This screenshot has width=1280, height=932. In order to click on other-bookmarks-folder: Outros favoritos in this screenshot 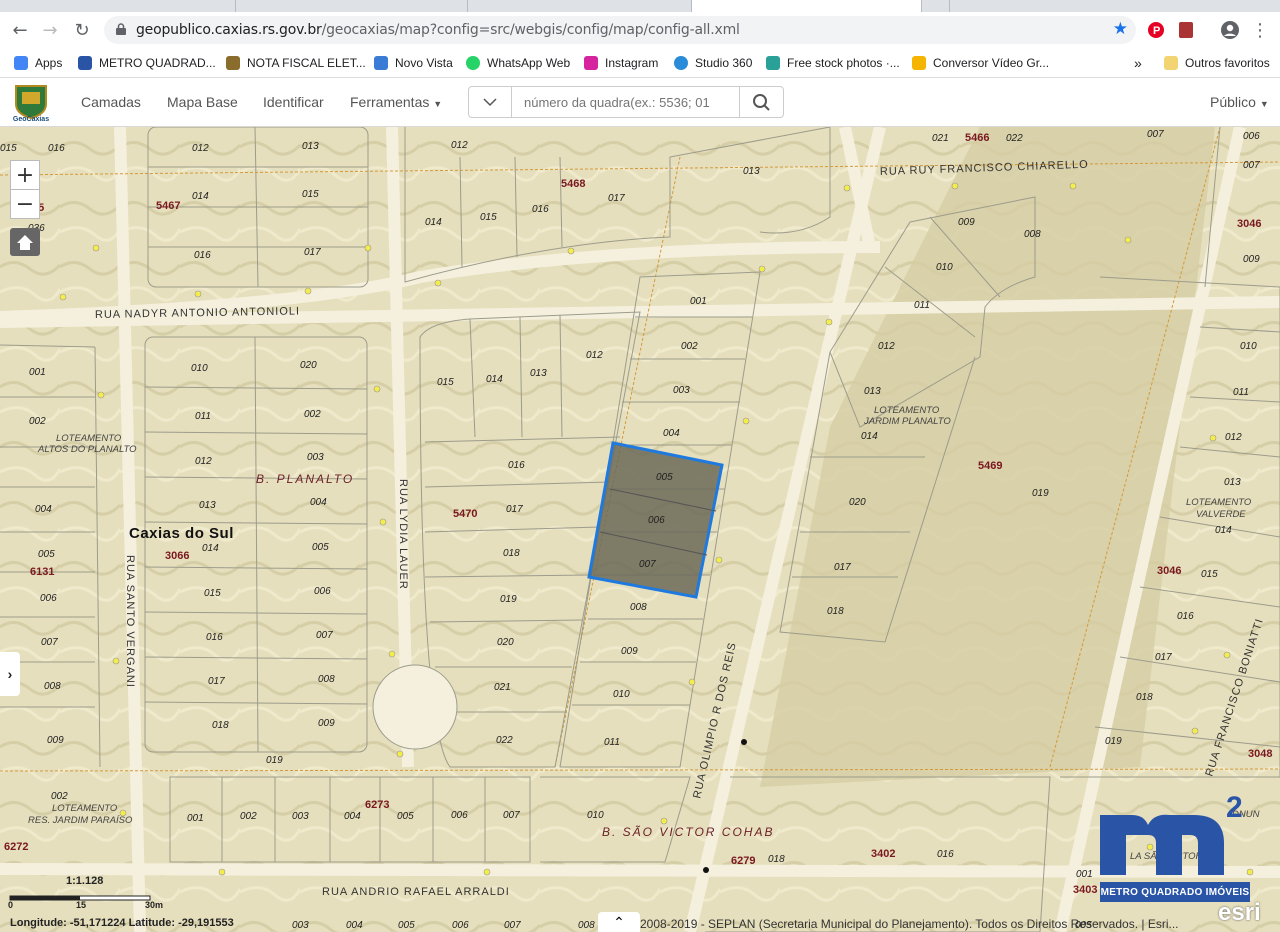, I will do `click(1217, 63)`.